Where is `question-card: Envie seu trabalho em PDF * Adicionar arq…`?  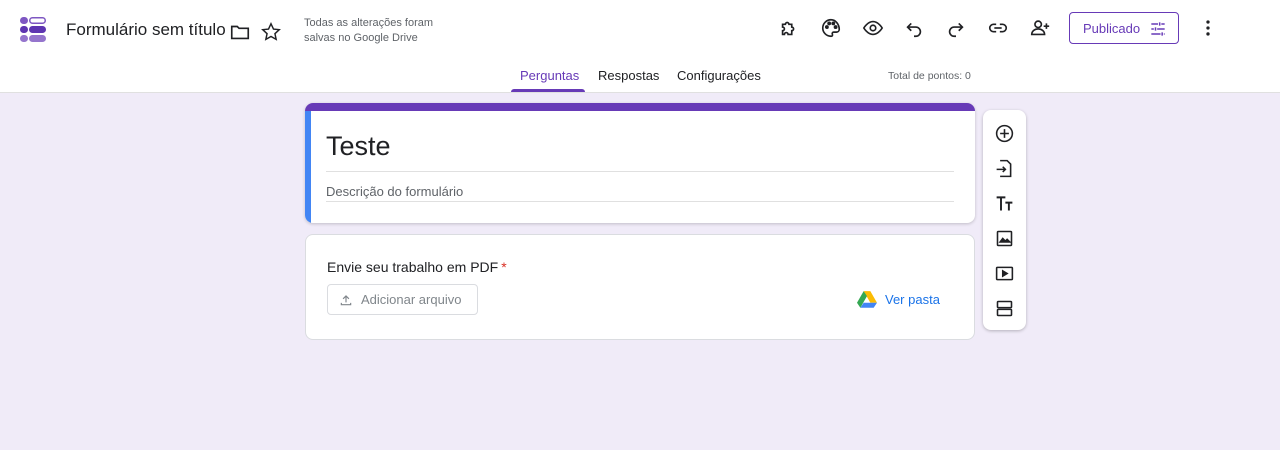 question-card: Envie seu trabalho em PDF * Adicionar arq… is located at coordinates (640, 287).